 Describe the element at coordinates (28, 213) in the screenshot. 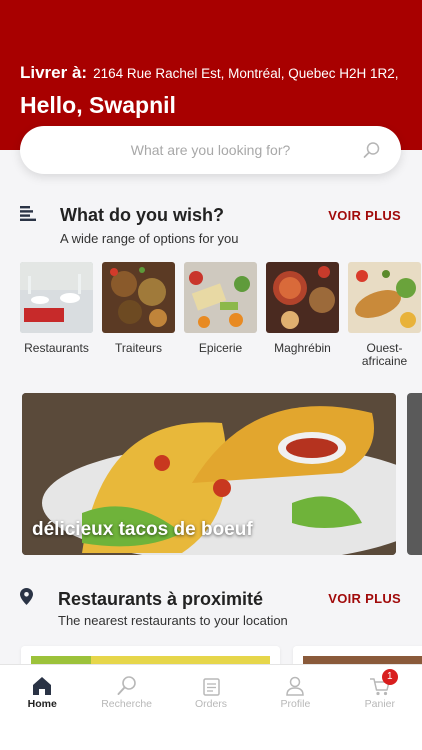

I see `menu-list-icon` at that location.